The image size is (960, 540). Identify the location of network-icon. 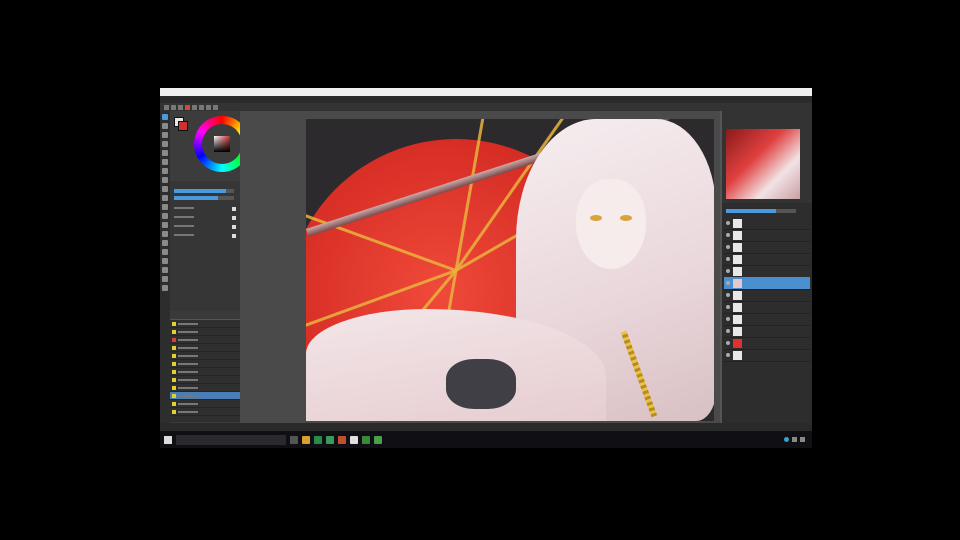
(794, 439).